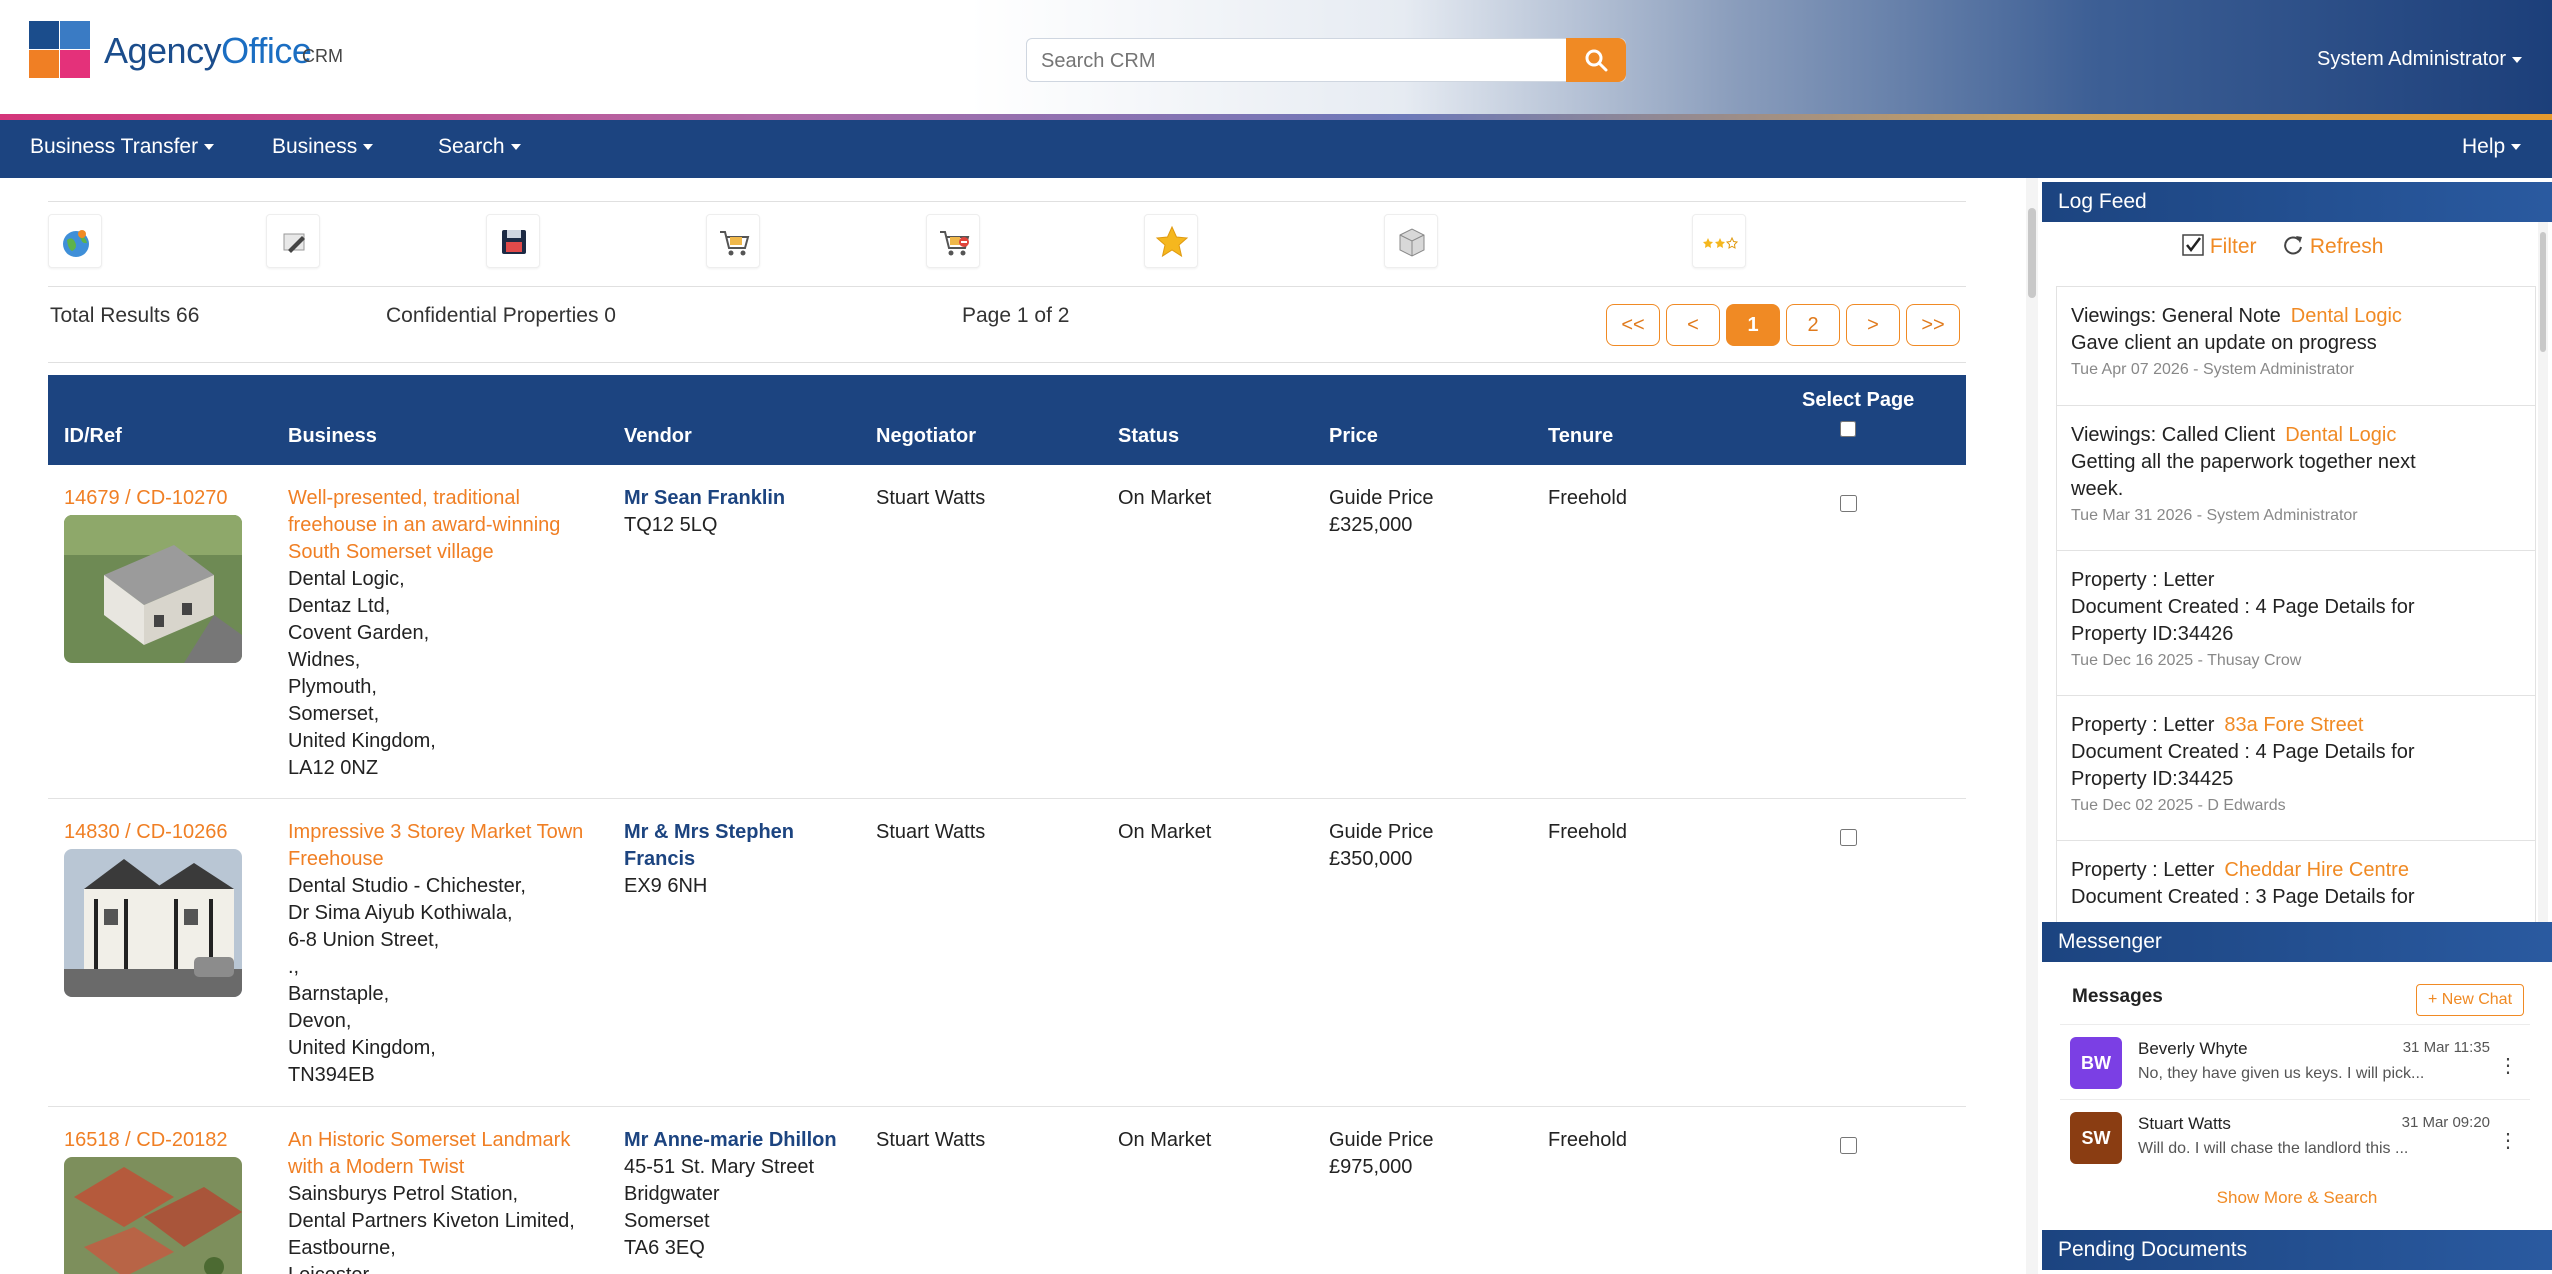 The width and height of the screenshot is (2552, 1274). What do you see at coordinates (479, 147) in the screenshot?
I see `nav-search: Search` at bounding box center [479, 147].